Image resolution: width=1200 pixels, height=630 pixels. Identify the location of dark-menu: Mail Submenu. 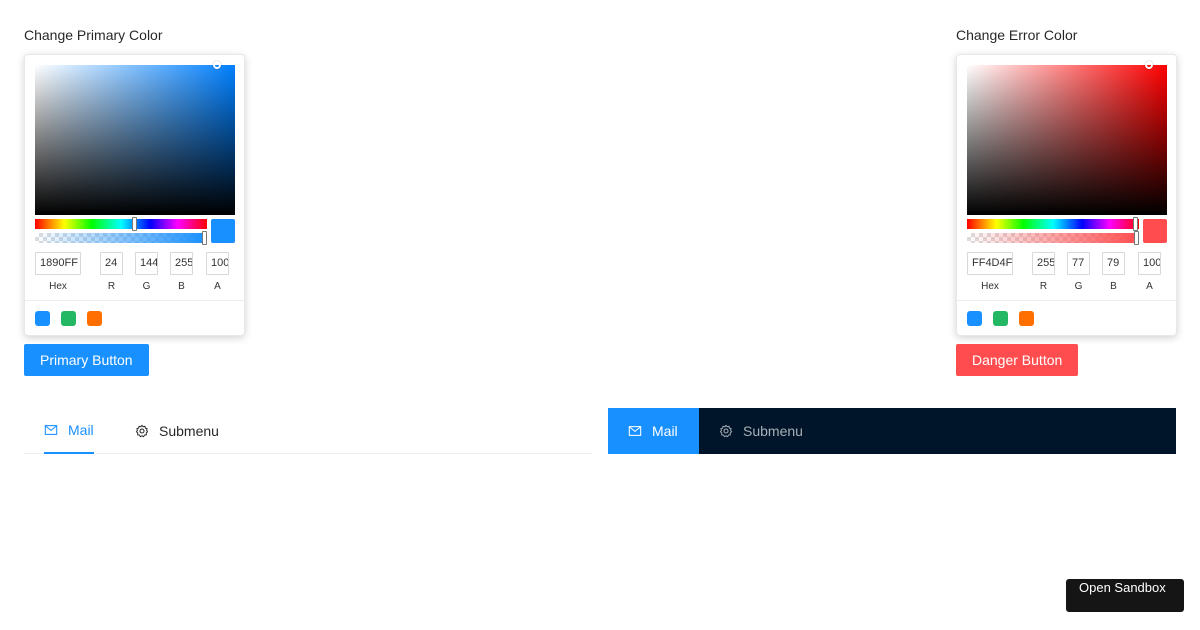
(892, 431).